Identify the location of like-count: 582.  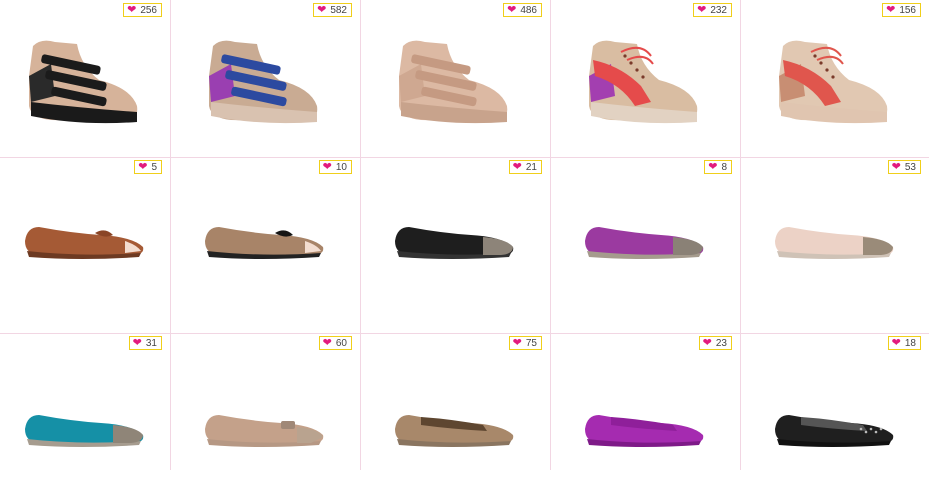
(338, 10).